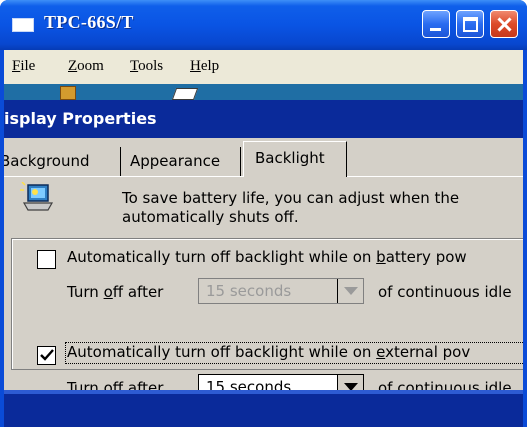  I want to click on laptop-monitor-icon, so click(37, 196).